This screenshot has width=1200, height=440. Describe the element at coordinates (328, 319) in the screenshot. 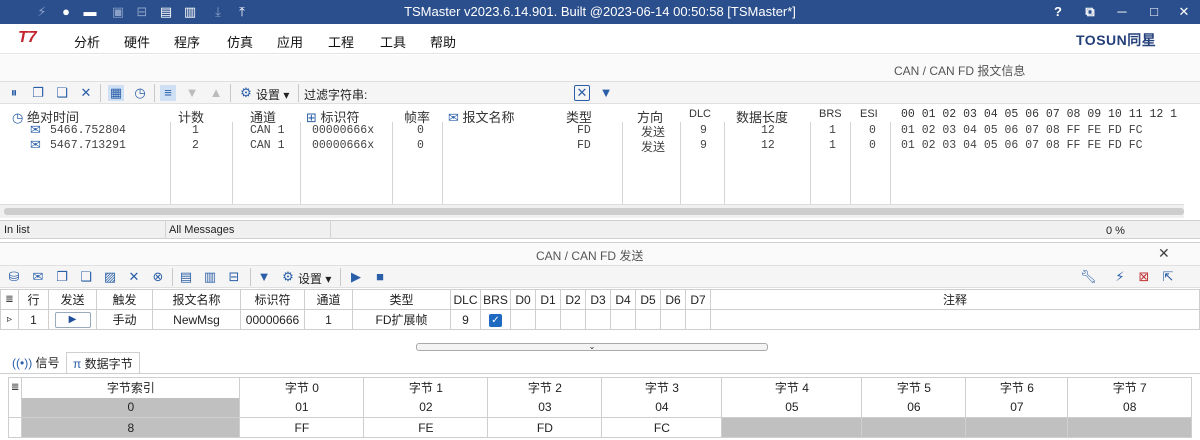

I see `cell-channel: 1` at that location.